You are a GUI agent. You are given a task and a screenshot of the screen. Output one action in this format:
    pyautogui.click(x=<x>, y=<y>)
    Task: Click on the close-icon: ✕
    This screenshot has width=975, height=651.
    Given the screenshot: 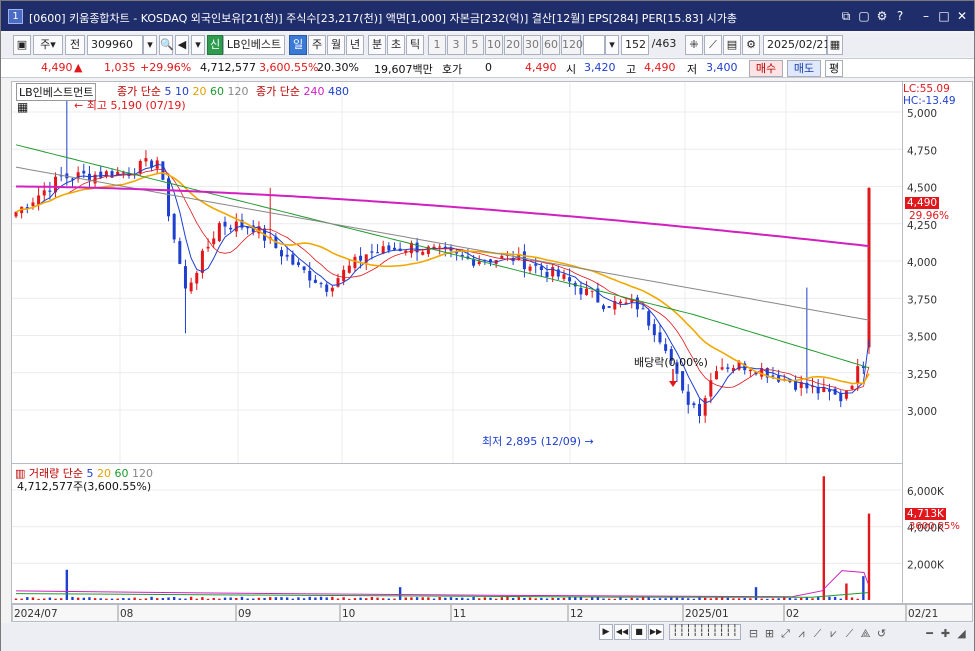 What is the action you would take?
    pyautogui.click(x=962, y=16)
    